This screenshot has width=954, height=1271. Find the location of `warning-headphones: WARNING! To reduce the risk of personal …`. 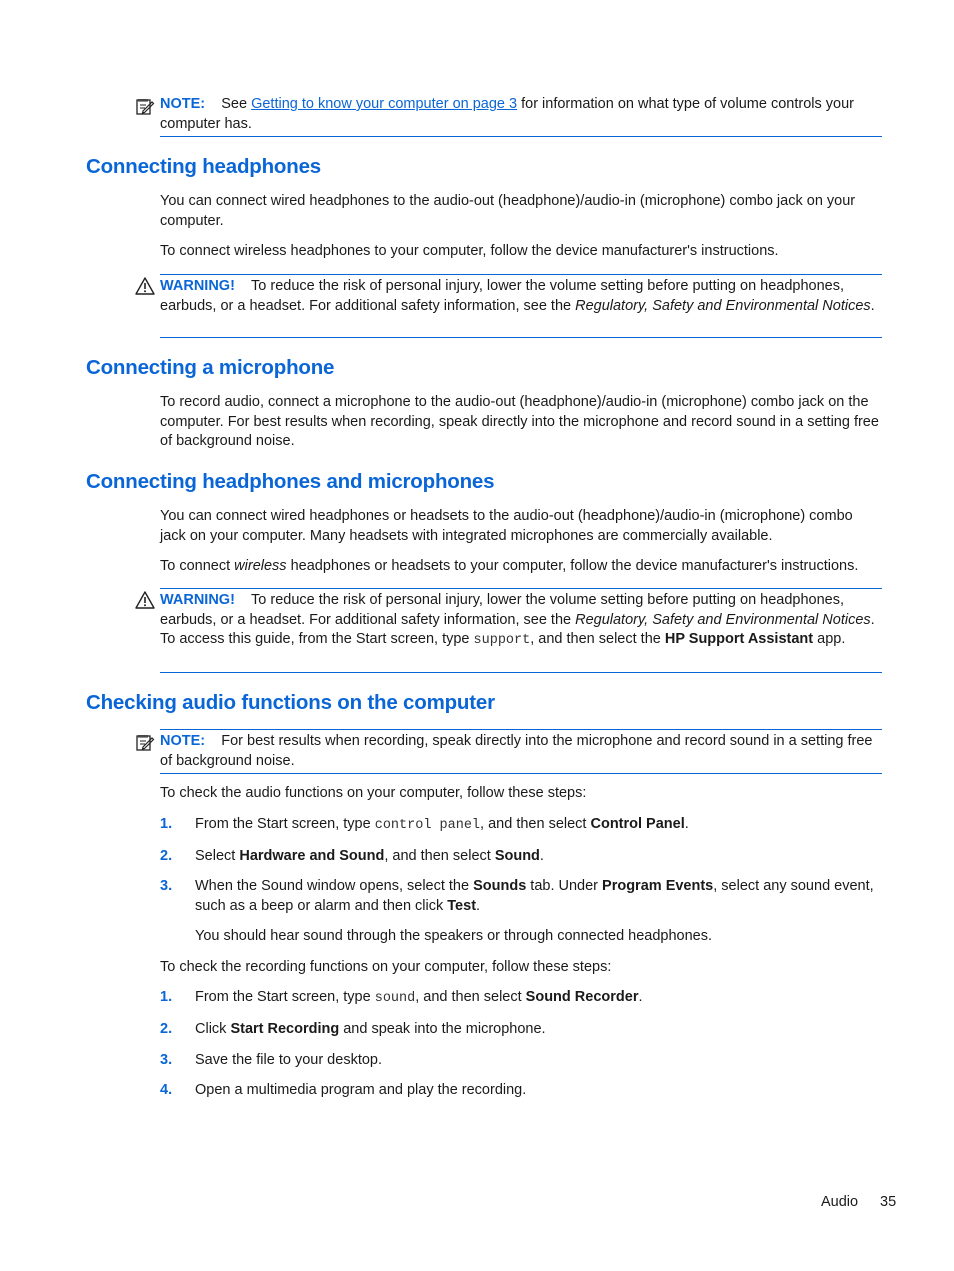

warning-headphones: WARNING! To reduce the risk of personal … is located at coordinates (517, 296).